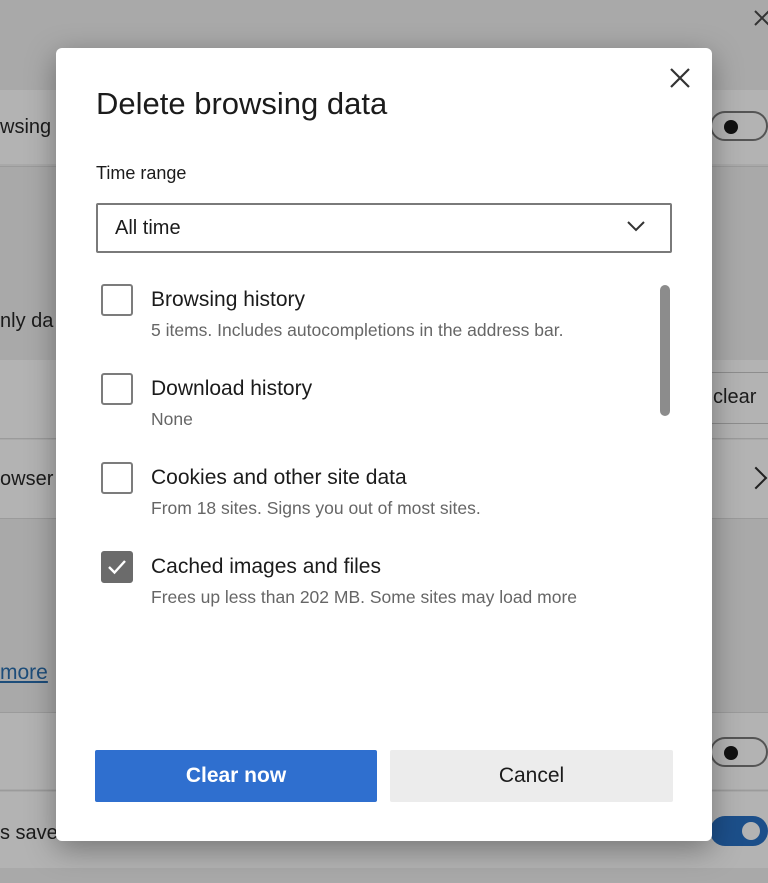 The width and height of the screenshot is (768, 883). What do you see at coordinates (141, 173) in the screenshot?
I see `time-range-label: Time range` at bounding box center [141, 173].